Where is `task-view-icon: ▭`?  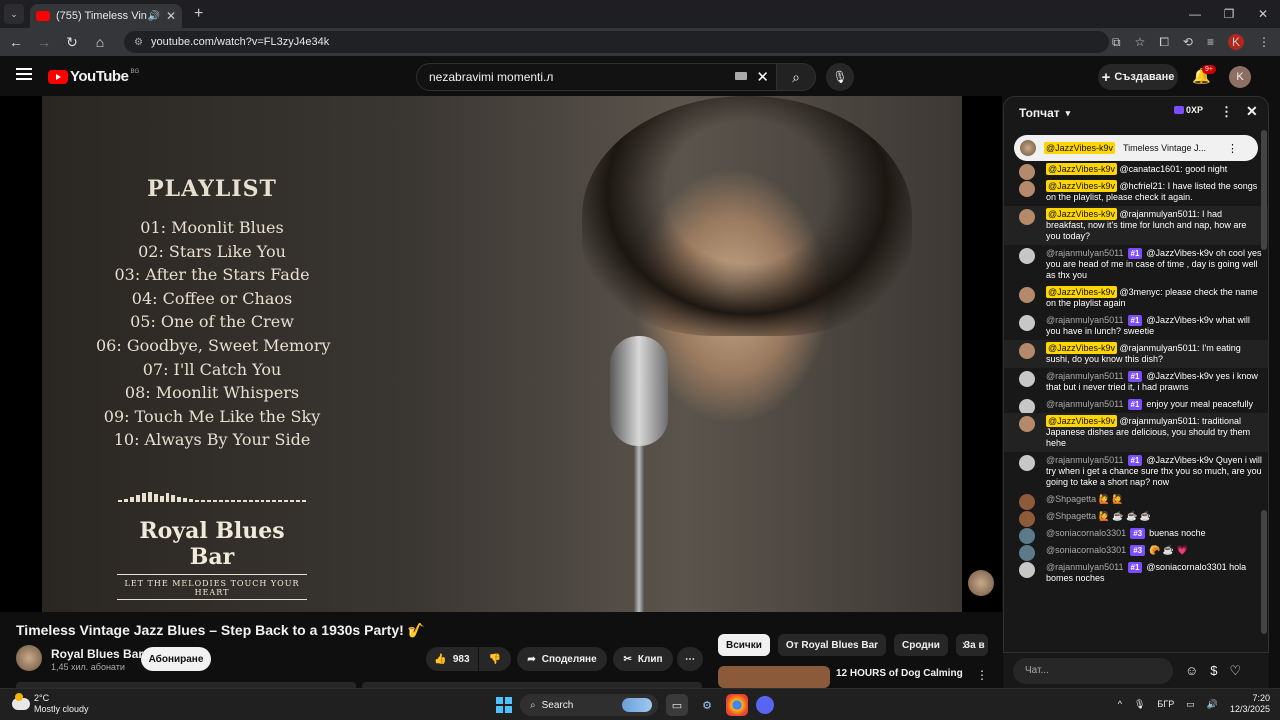
task-view-icon: ▭ is located at coordinates (677, 705).